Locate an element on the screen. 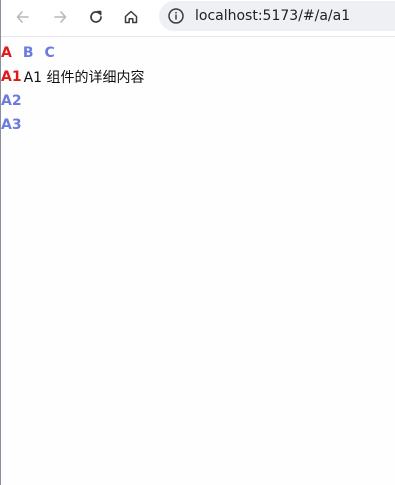 The image size is (395, 485). url-text: localhost:5173/#/a/a1 is located at coordinates (272, 16).